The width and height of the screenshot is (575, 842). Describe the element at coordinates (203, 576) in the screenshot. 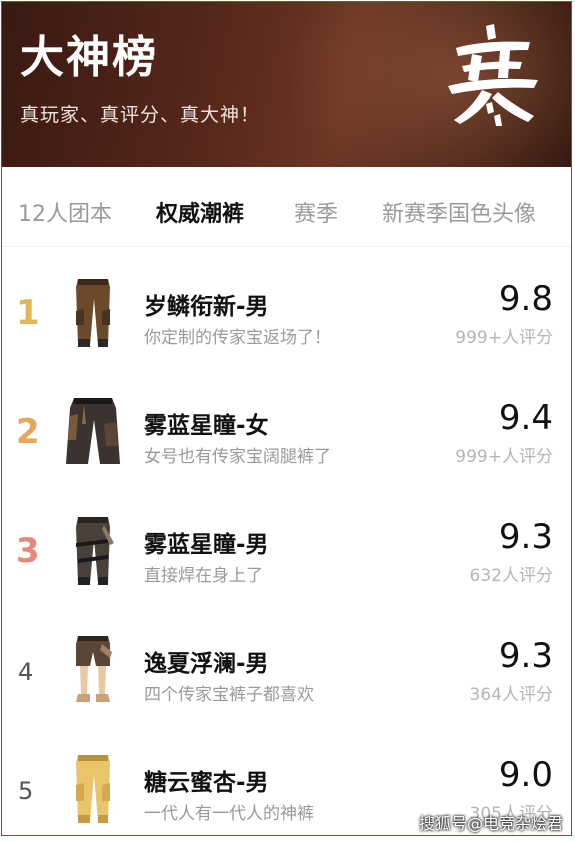

I see `item-description: 直接焊在身上了` at that location.